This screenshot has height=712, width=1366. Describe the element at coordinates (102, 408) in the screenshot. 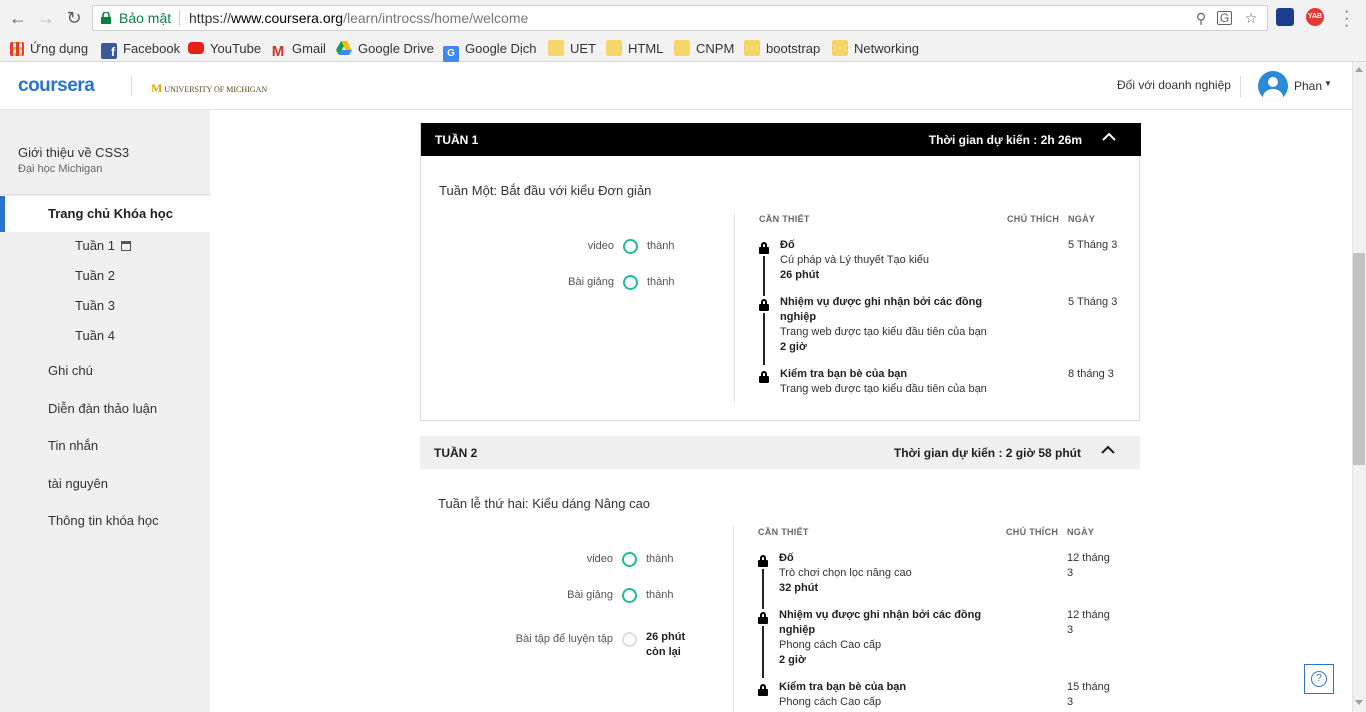

I see `sidebar-item-forums: Diễn đàn thảo luận` at that location.